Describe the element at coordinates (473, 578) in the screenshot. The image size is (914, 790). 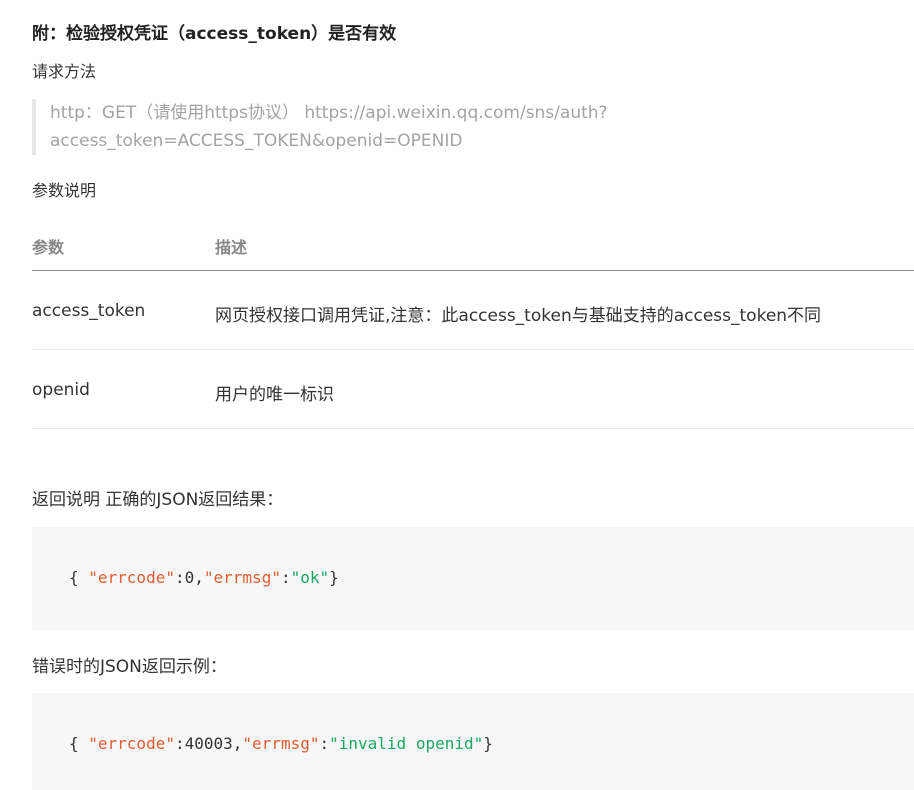
I see `success-json-code-block: { "errcode":0,"errmsg":"ok"}` at that location.